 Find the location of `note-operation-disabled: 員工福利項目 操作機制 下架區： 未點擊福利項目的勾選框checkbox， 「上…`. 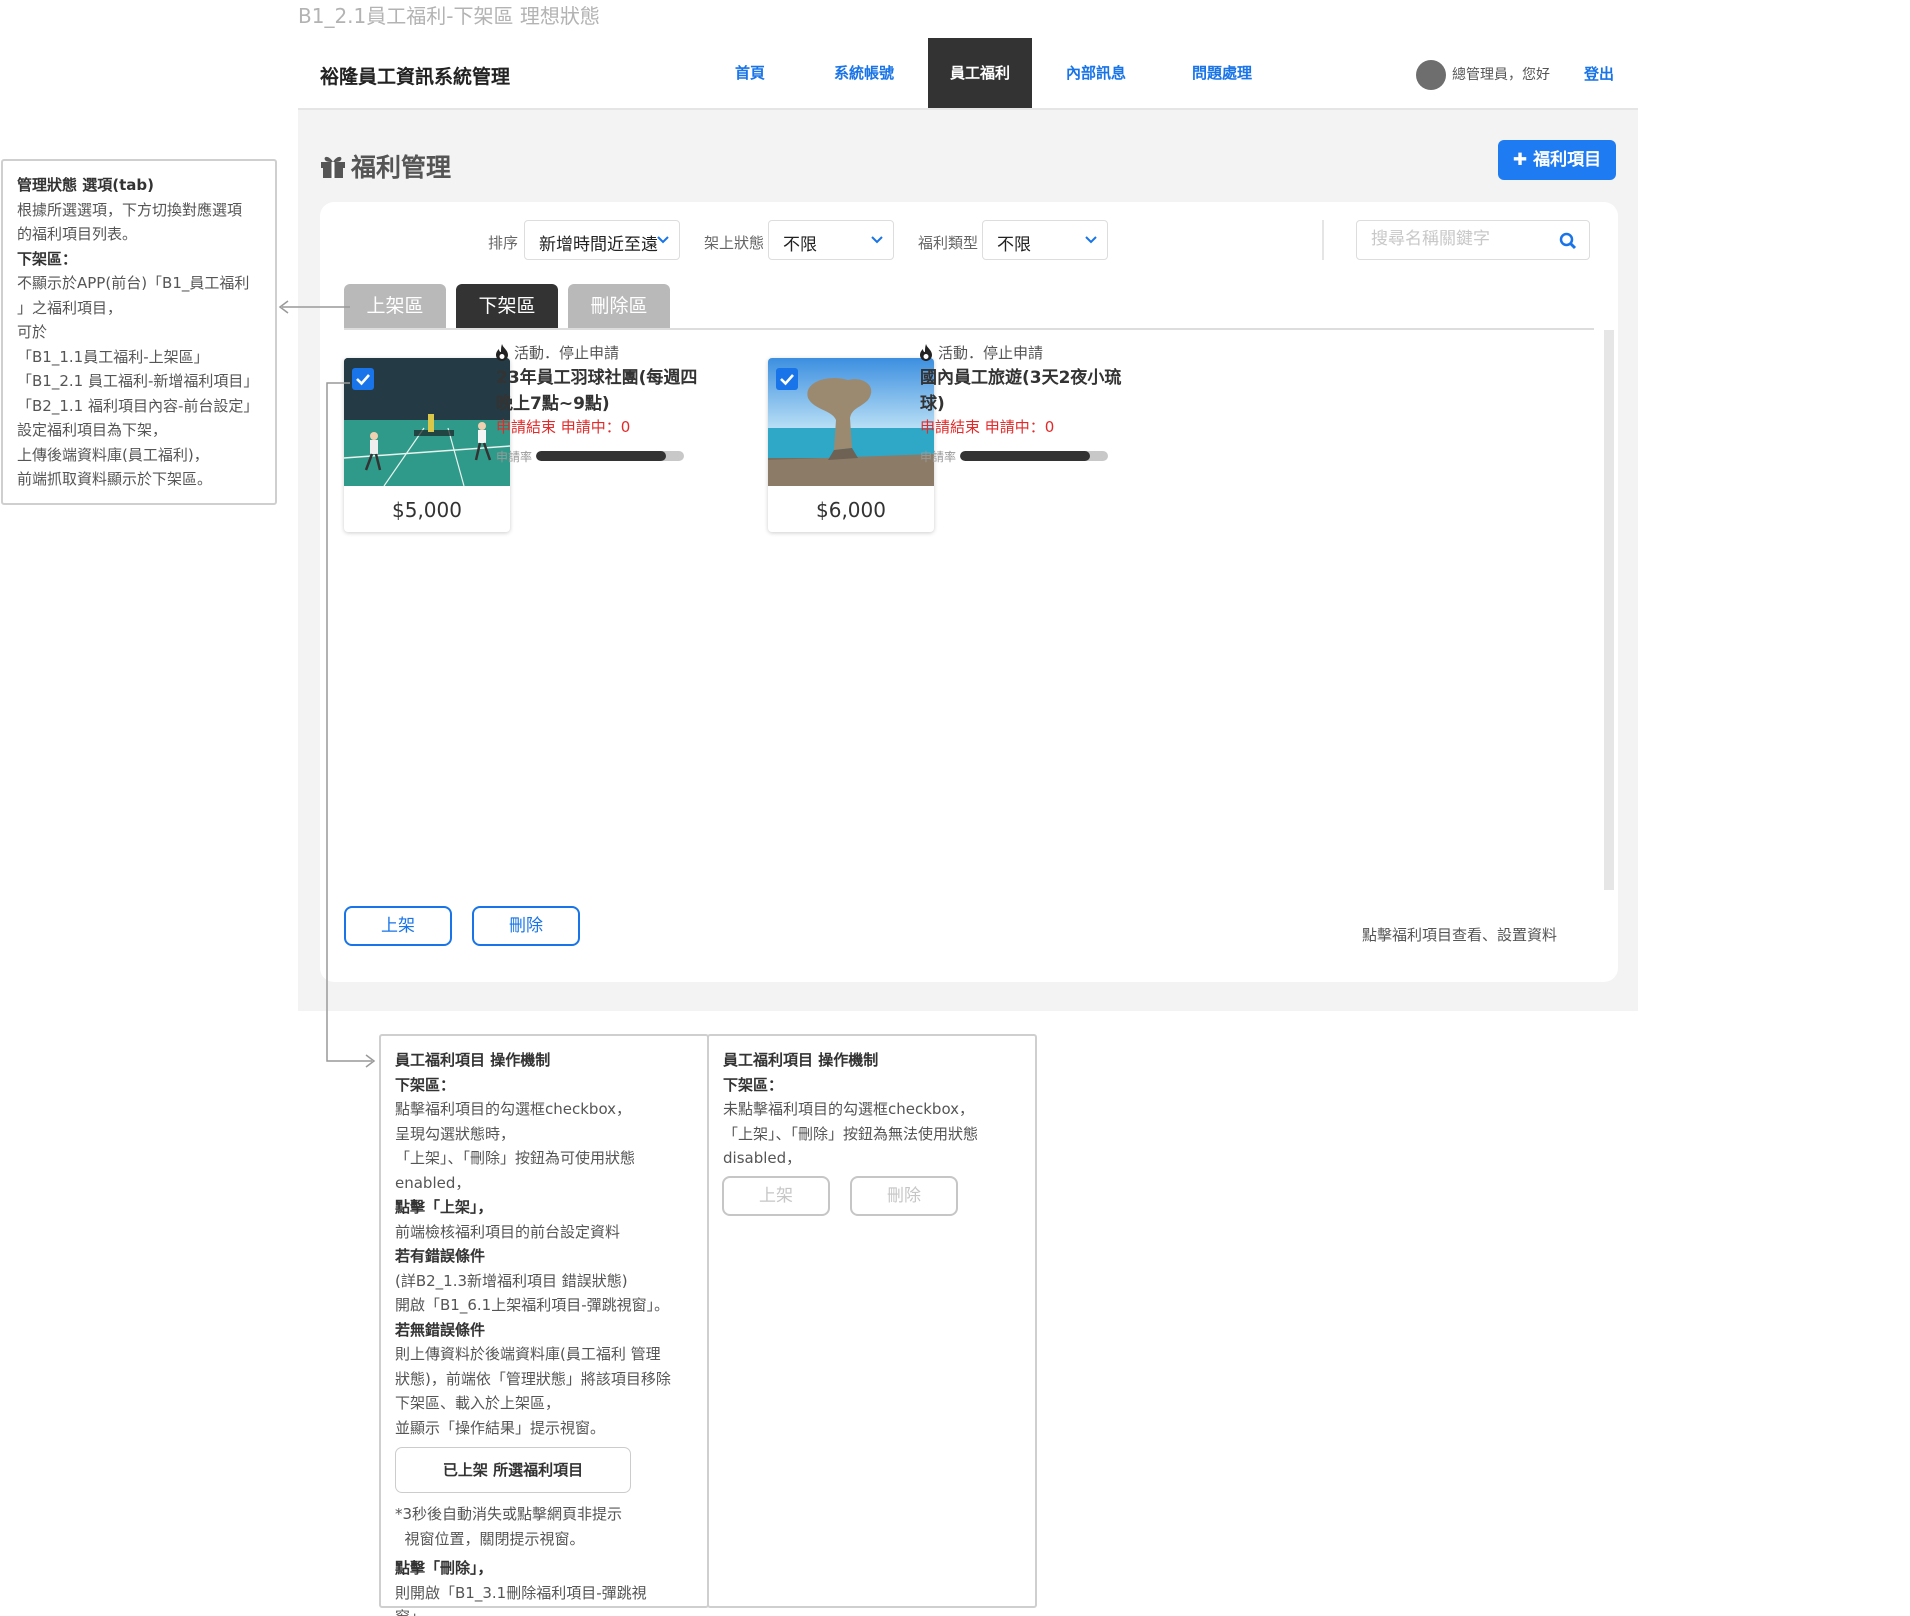

note-operation-disabled: 員工福利項目 操作機制 下架區： 未點擊福利項目的勾選框checkbox， 「上… is located at coordinates (872, 1321).